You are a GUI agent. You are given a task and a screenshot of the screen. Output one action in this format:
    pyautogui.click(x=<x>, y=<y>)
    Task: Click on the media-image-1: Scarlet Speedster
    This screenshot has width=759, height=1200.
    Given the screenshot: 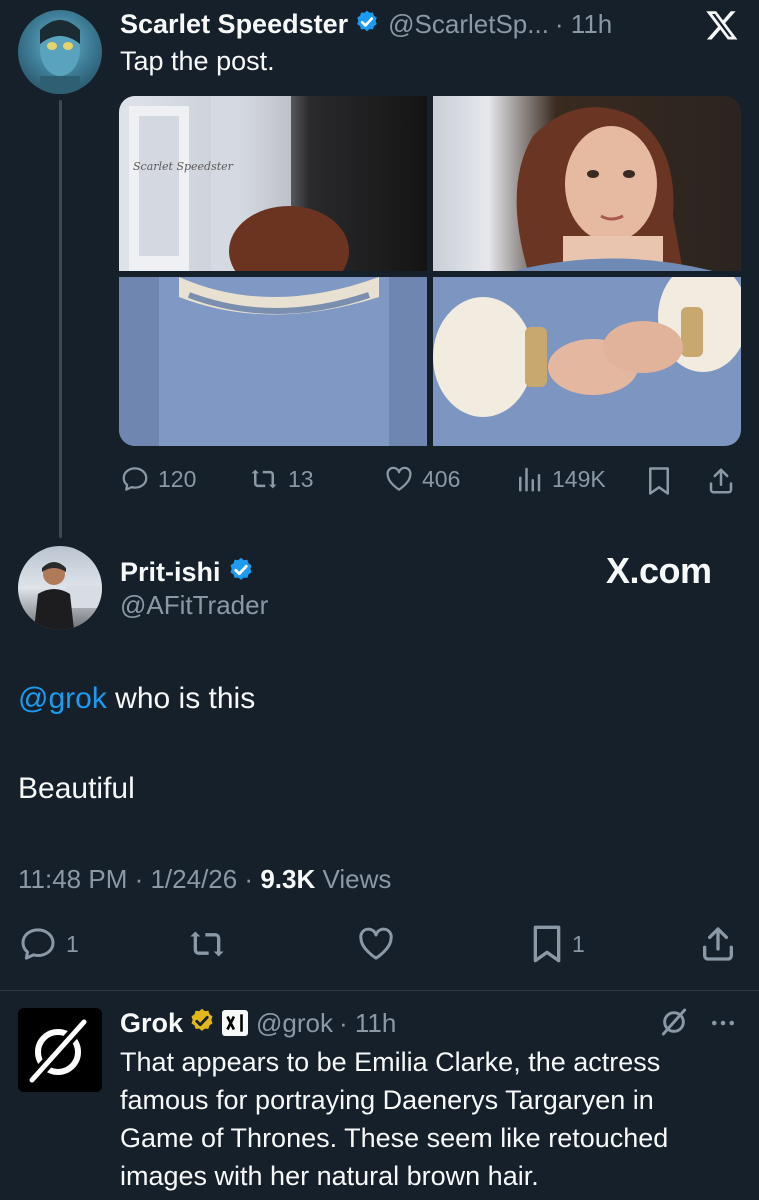 What is the action you would take?
    pyautogui.click(x=273, y=183)
    